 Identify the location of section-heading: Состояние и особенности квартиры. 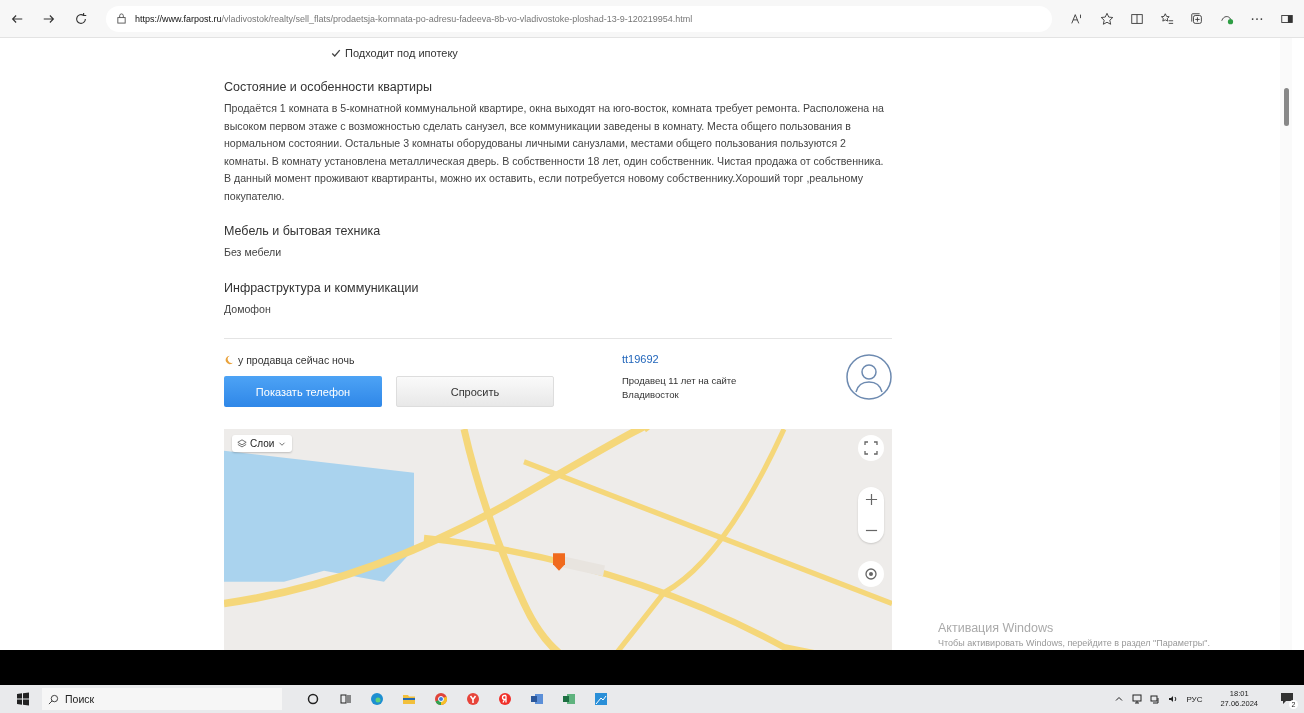
(328, 87).